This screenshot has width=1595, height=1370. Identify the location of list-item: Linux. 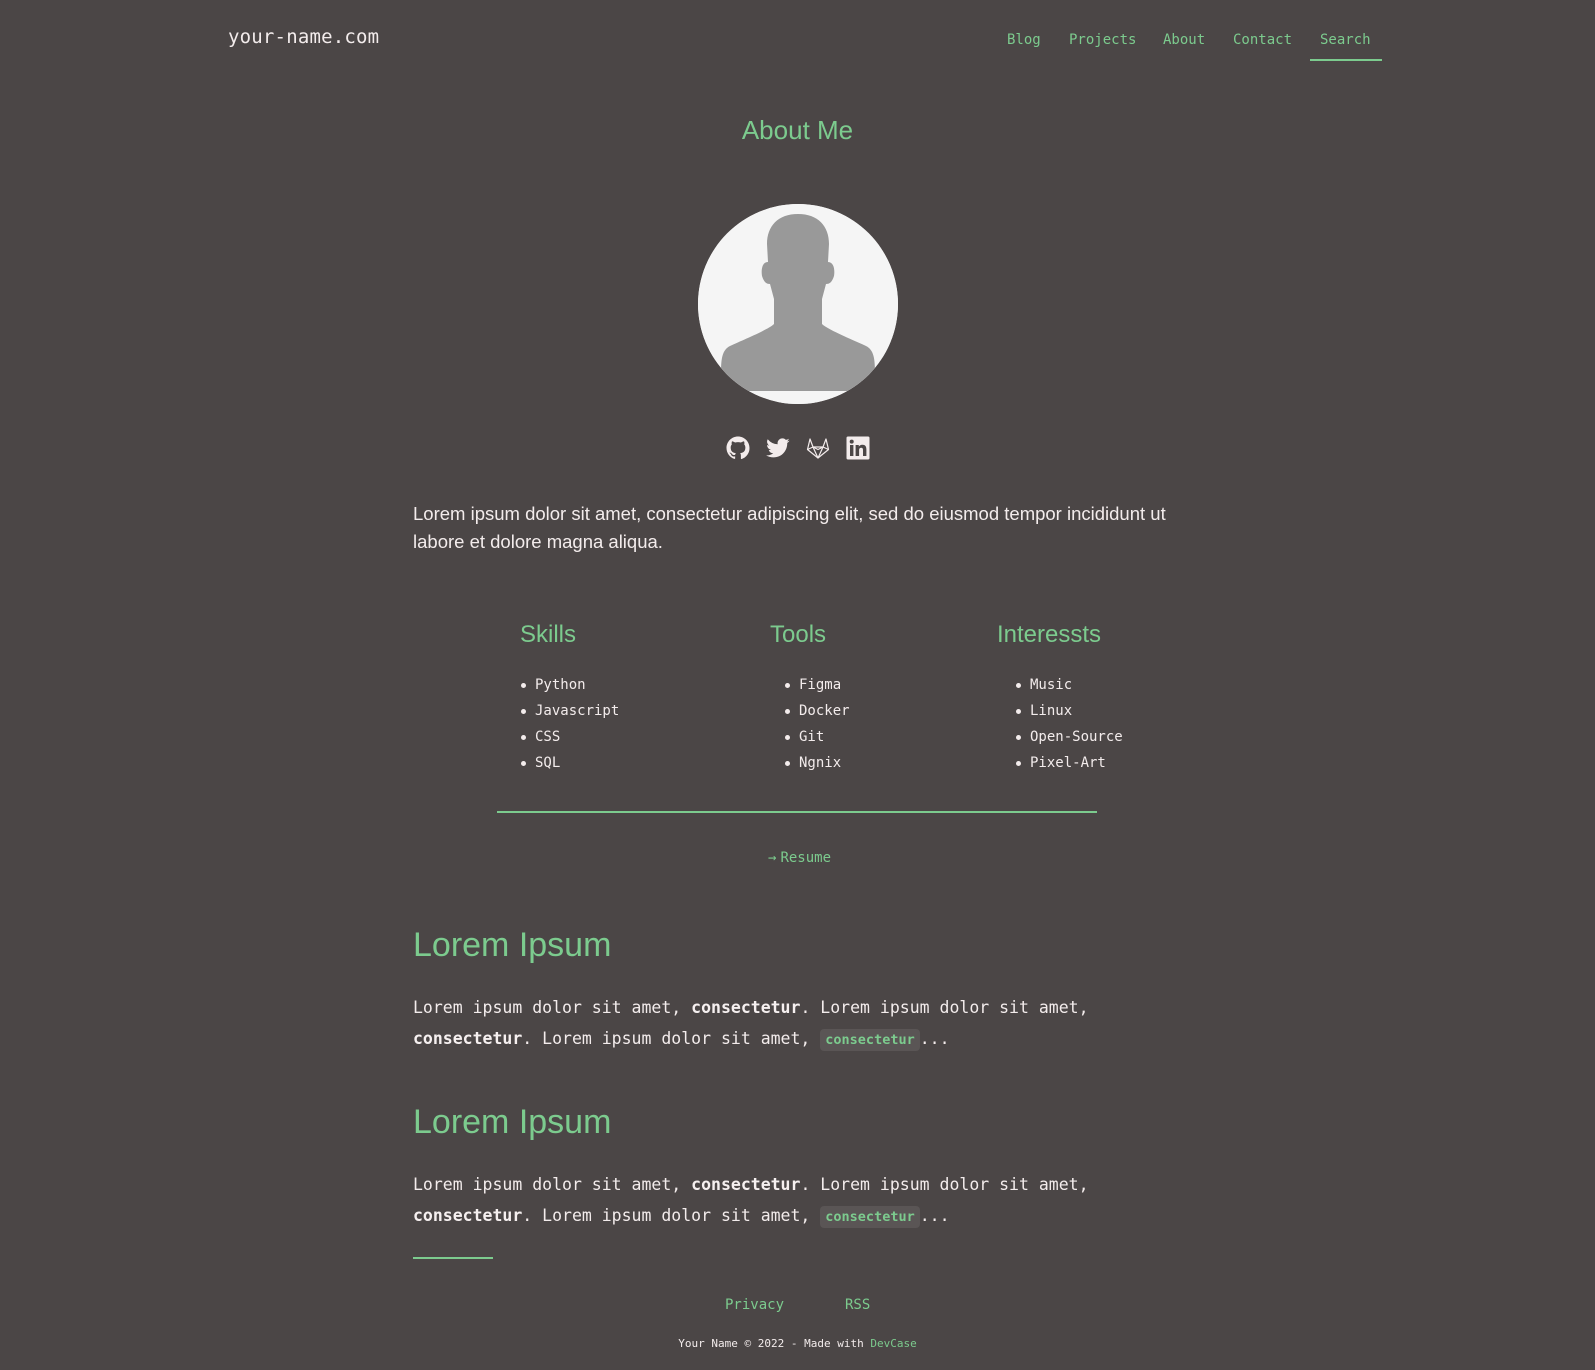
(1069, 711).